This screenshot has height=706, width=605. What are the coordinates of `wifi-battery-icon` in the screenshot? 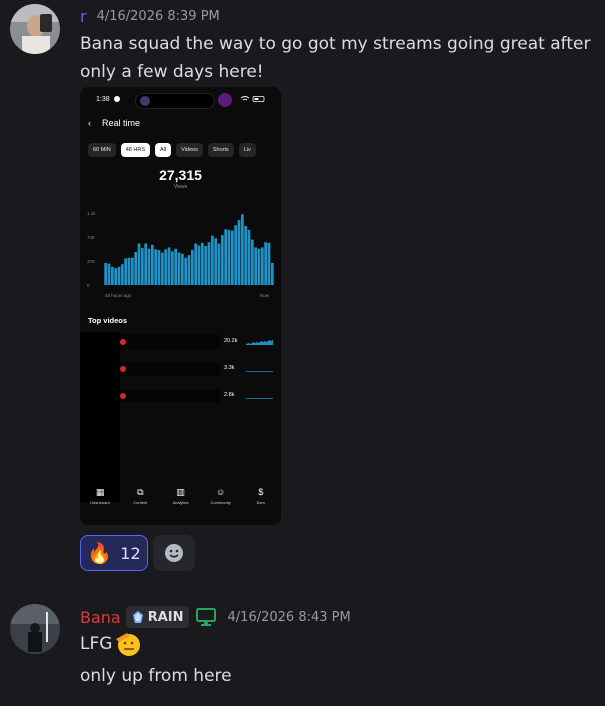 It's located at (255, 100).